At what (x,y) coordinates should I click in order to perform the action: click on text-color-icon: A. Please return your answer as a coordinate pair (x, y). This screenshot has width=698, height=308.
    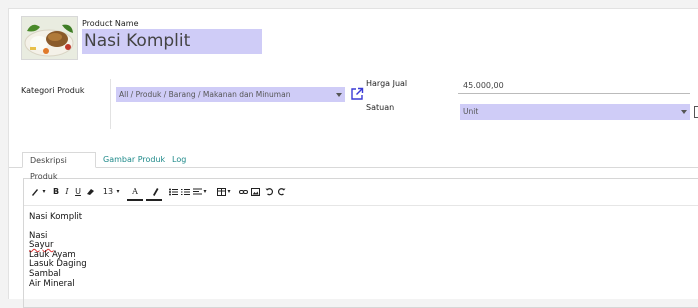
    Looking at the image, I should click on (135, 192).